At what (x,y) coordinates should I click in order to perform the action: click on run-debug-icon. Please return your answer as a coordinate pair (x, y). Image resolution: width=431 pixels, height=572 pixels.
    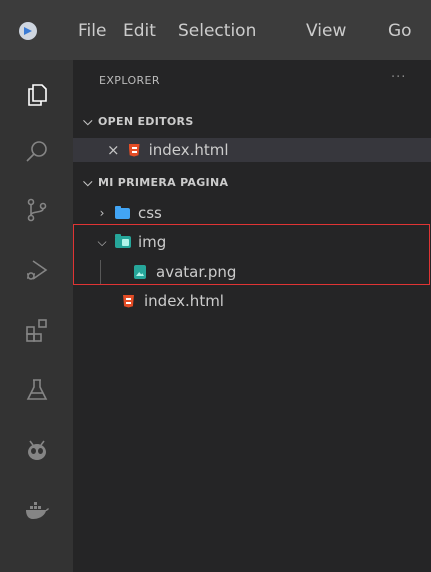
    Looking at the image, I should click on (36, 270).